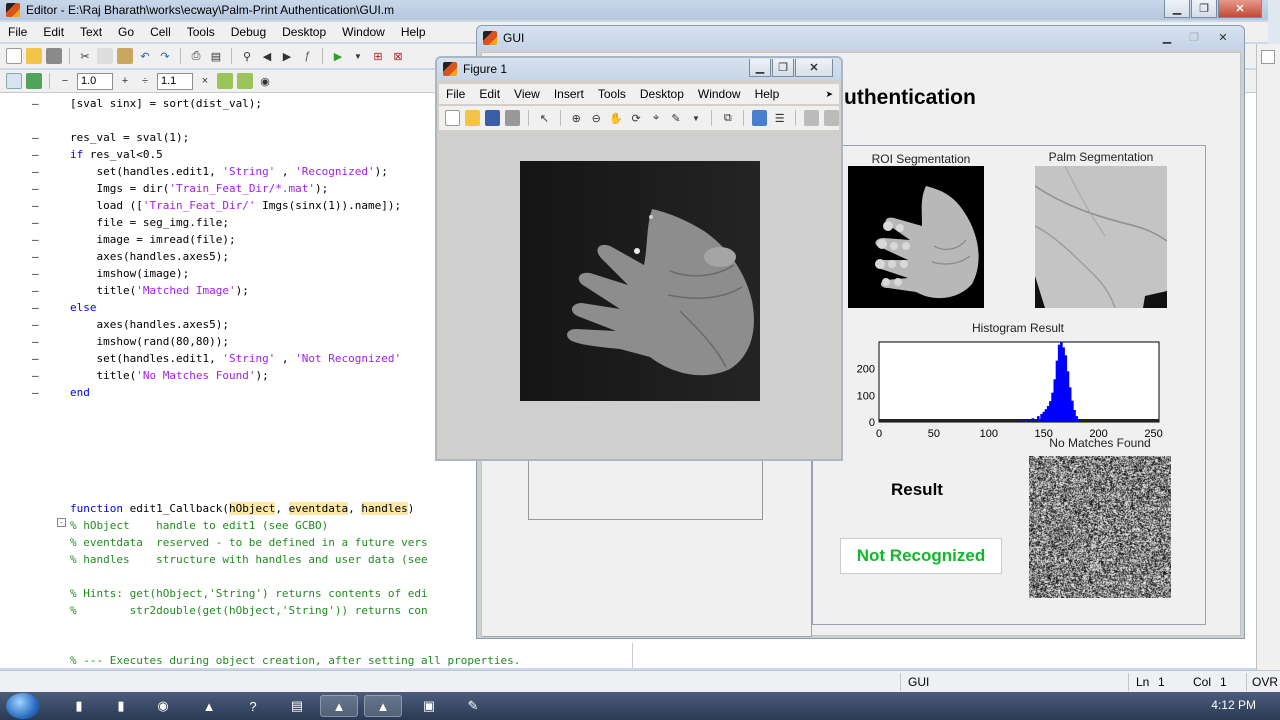 This screenshot has height=720, width=1280. I want to click on fig-menu-insert: Insert, so click(569, 94).